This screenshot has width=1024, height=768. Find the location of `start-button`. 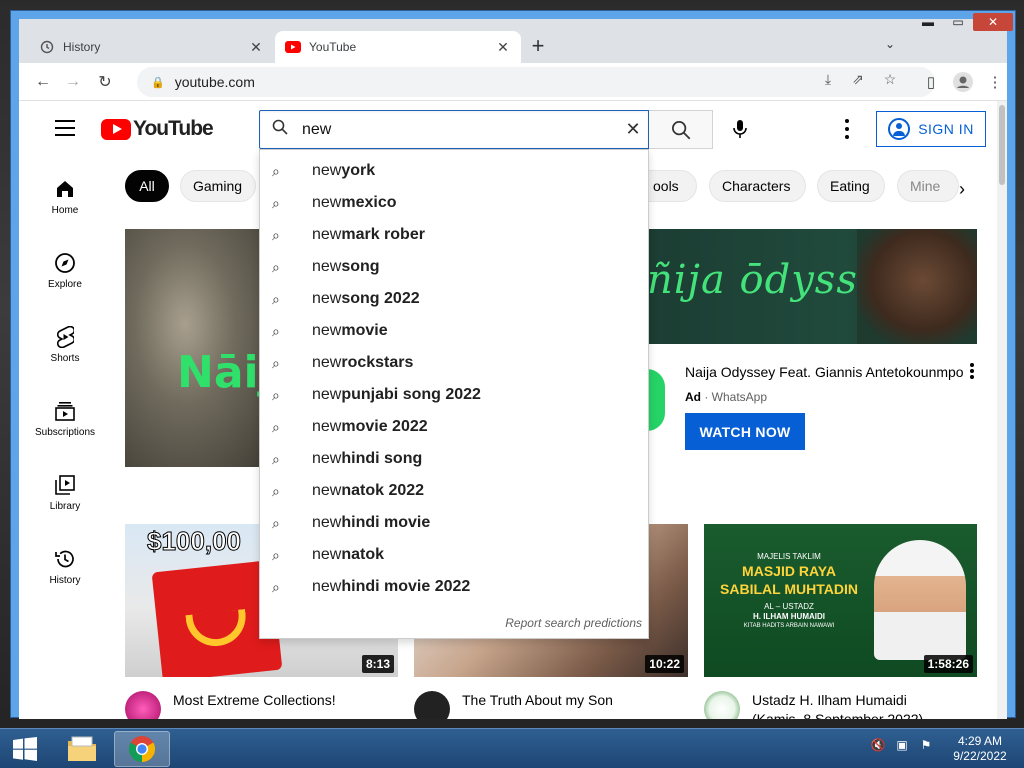

start-button is located at coordinates (25, 749).